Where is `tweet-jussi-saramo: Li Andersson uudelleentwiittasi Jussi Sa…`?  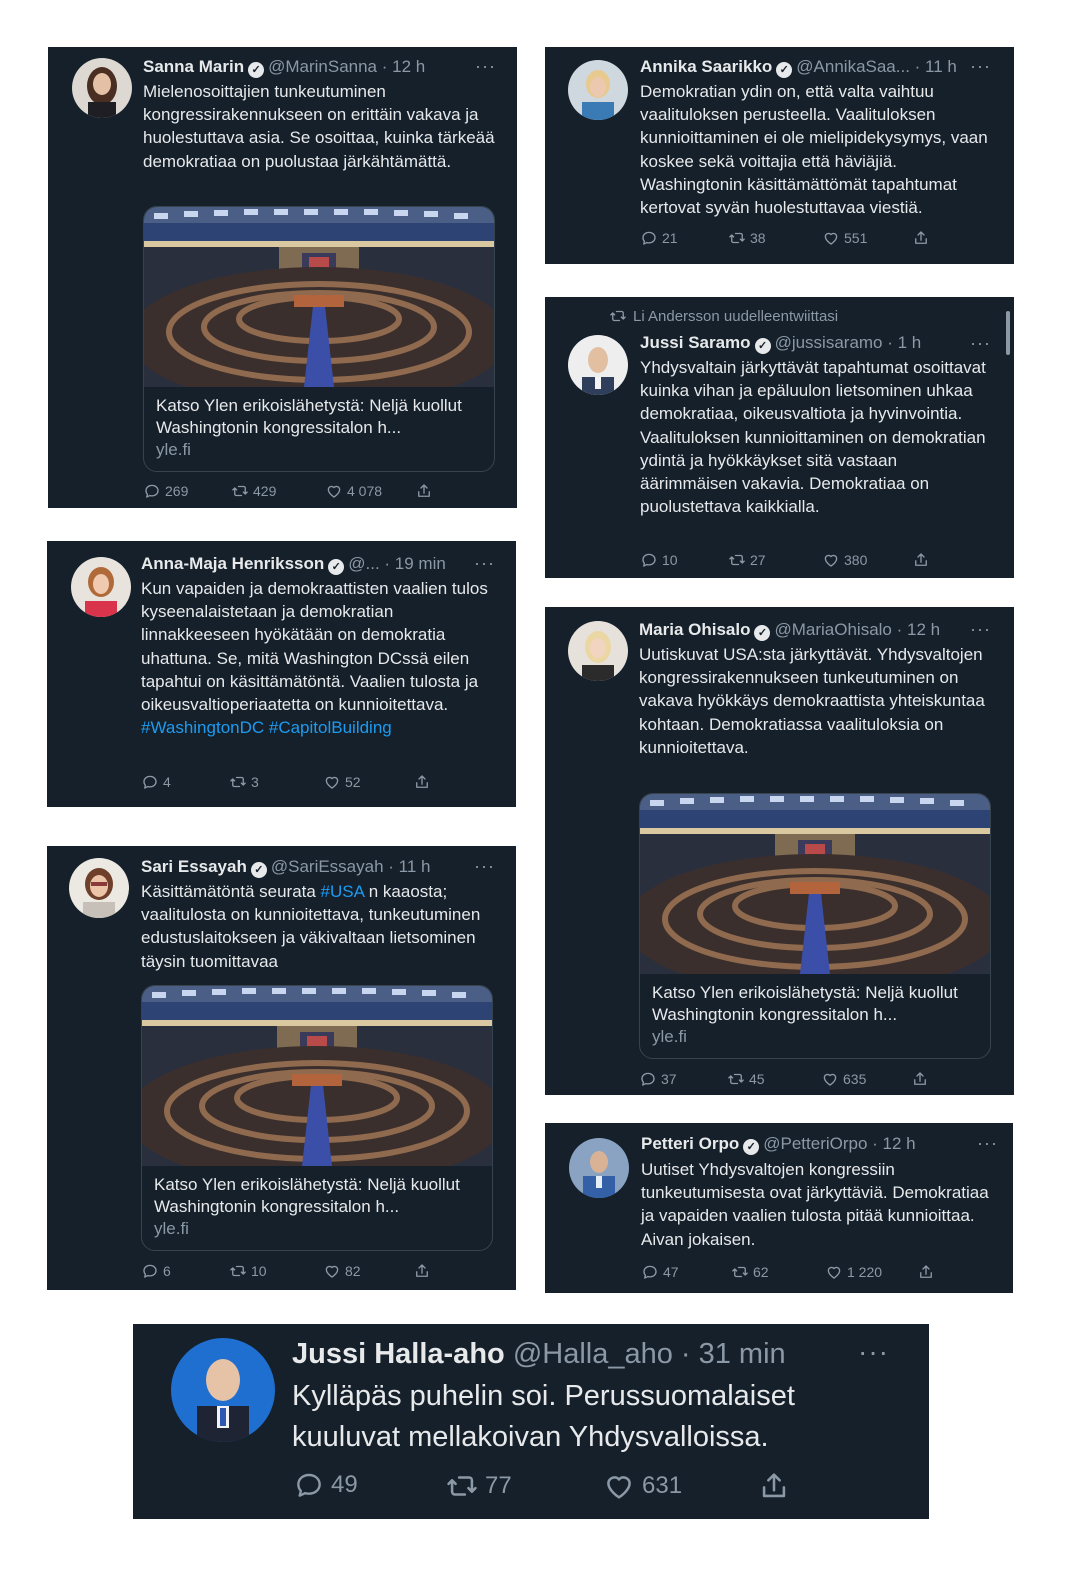 tweet-jussi-saramo: Li Andersson uudelleentwiittasi Jussi Sa… is located at coordinates (779, 437).